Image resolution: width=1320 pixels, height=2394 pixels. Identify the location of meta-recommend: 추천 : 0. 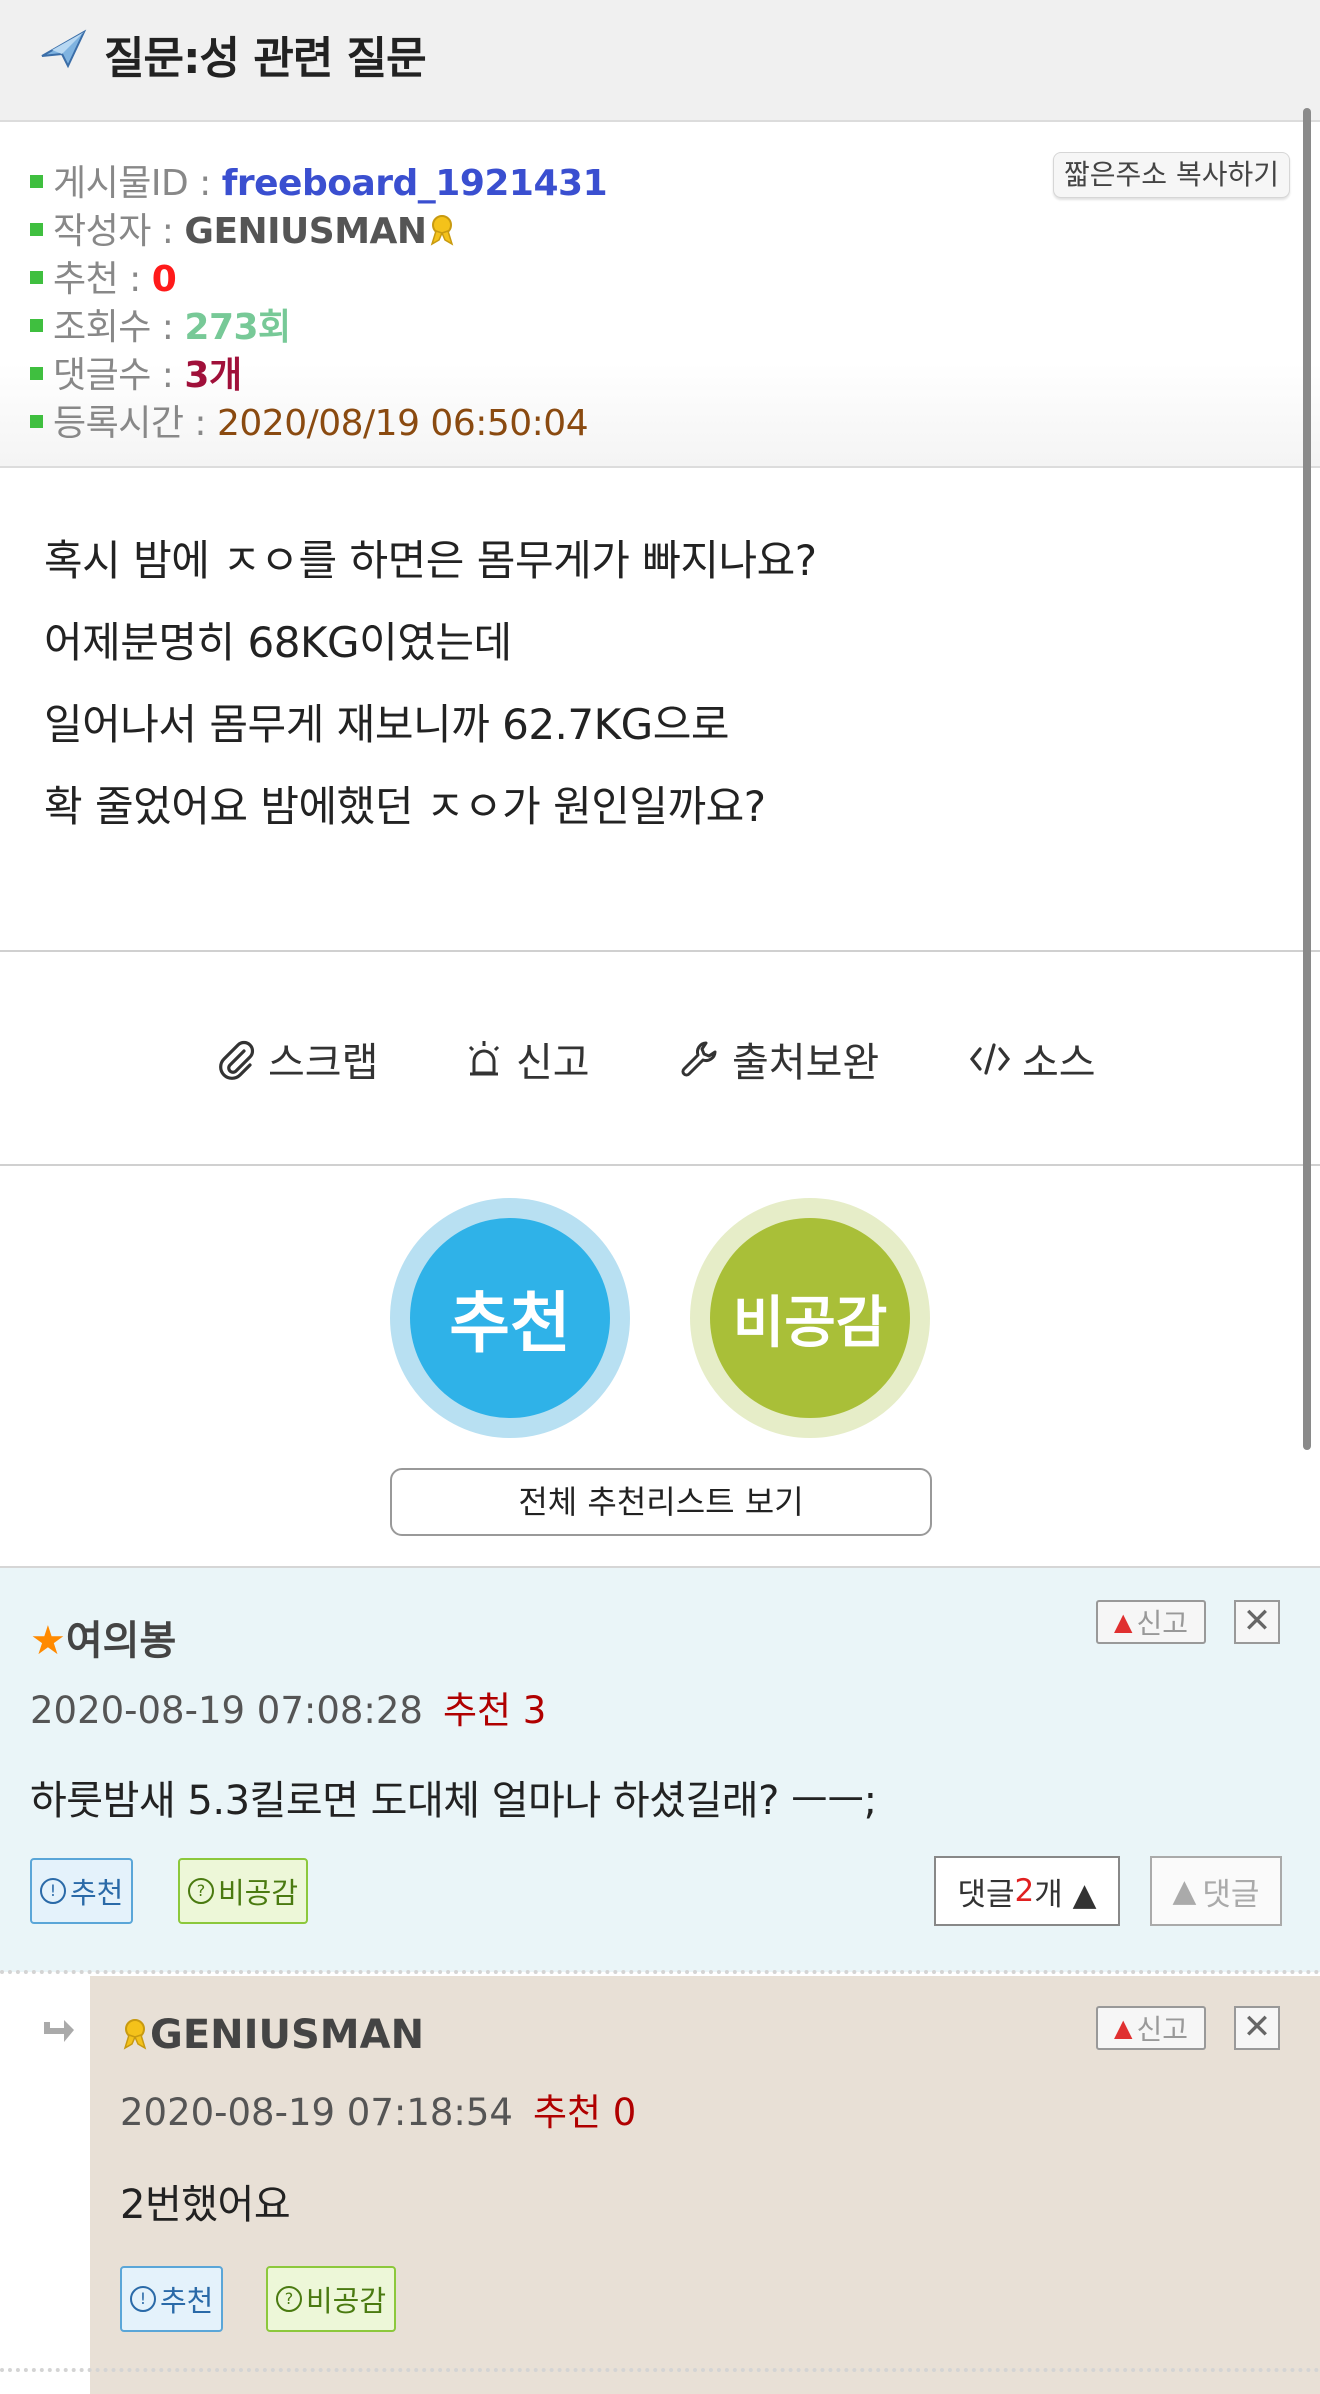
(103, 276).